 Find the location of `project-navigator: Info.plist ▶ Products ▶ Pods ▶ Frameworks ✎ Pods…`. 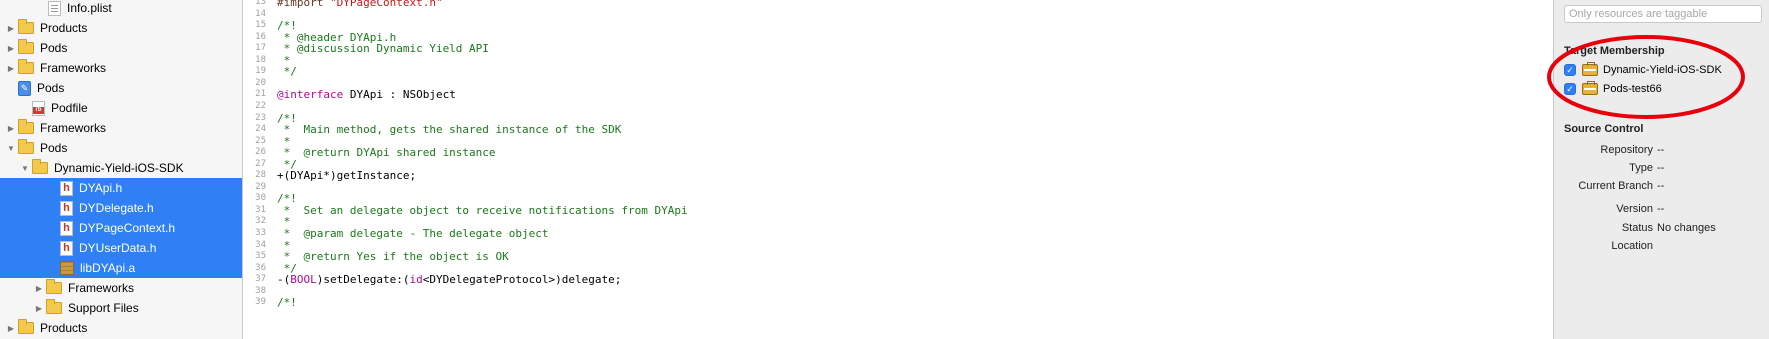

project-navigator: Info.plist ▶ Products ▶ Pods ▶ Frameworks ✎ Pods… is located at coordinates (121, 169).